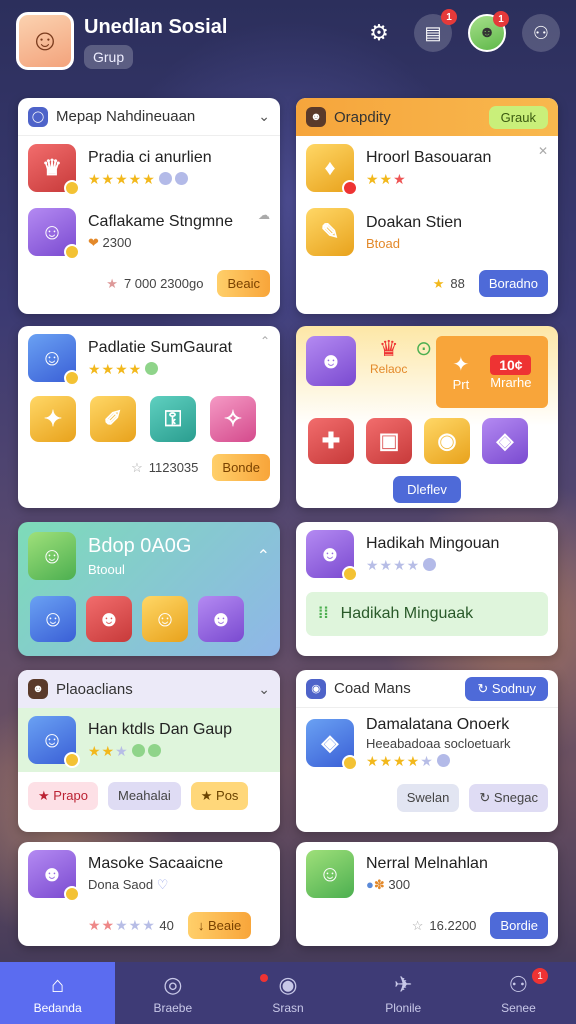 The height and width of the screenshot is (1024, 576). What do you see at coordinates (518, 993) in the screenshot?
I see `tab-settings: 1 ⚇ Senee` at bounding box center [518, 993].